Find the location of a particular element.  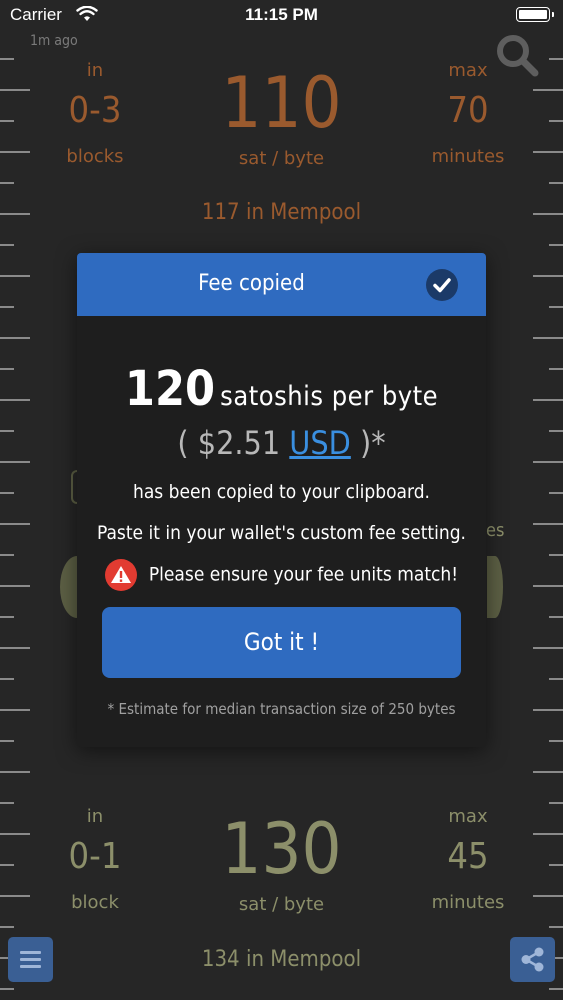

fee-line: 120 satoshis per byte is located at coordinates (281, 389).